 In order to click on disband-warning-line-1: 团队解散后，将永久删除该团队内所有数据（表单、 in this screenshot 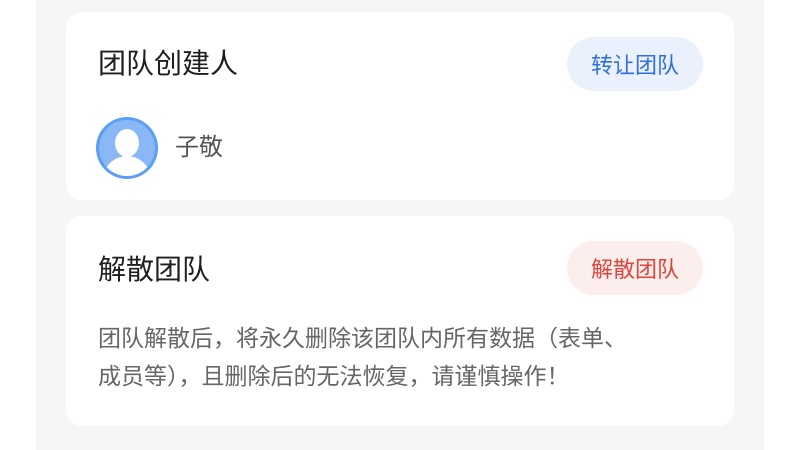, I will do `click(362, 339)`.